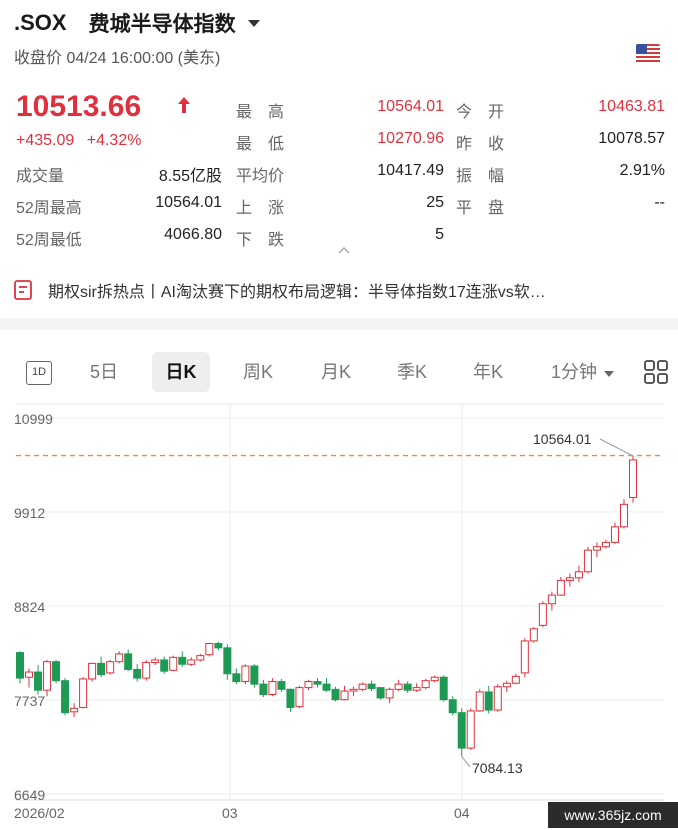  What do you see at coordinates (104, 372) in the screenshot?
I see `tab-5d: 5日` at bounding box center [104, 372].